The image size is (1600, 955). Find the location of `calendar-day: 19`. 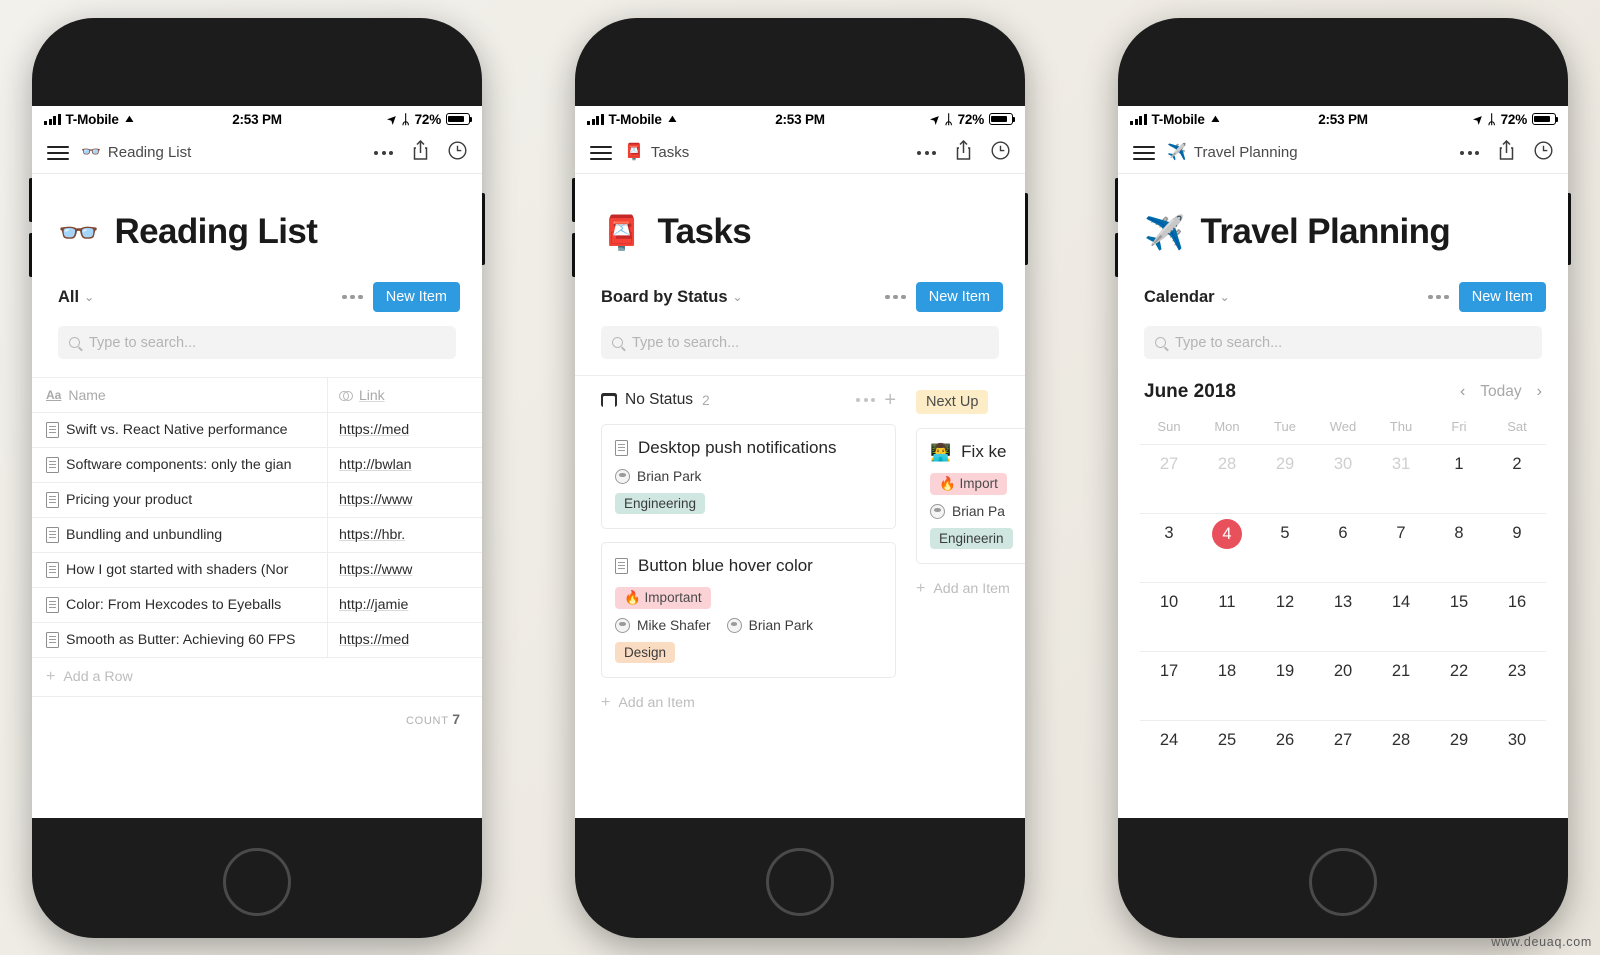

calendar-day: 19 is located at coordinates (1285, 691).